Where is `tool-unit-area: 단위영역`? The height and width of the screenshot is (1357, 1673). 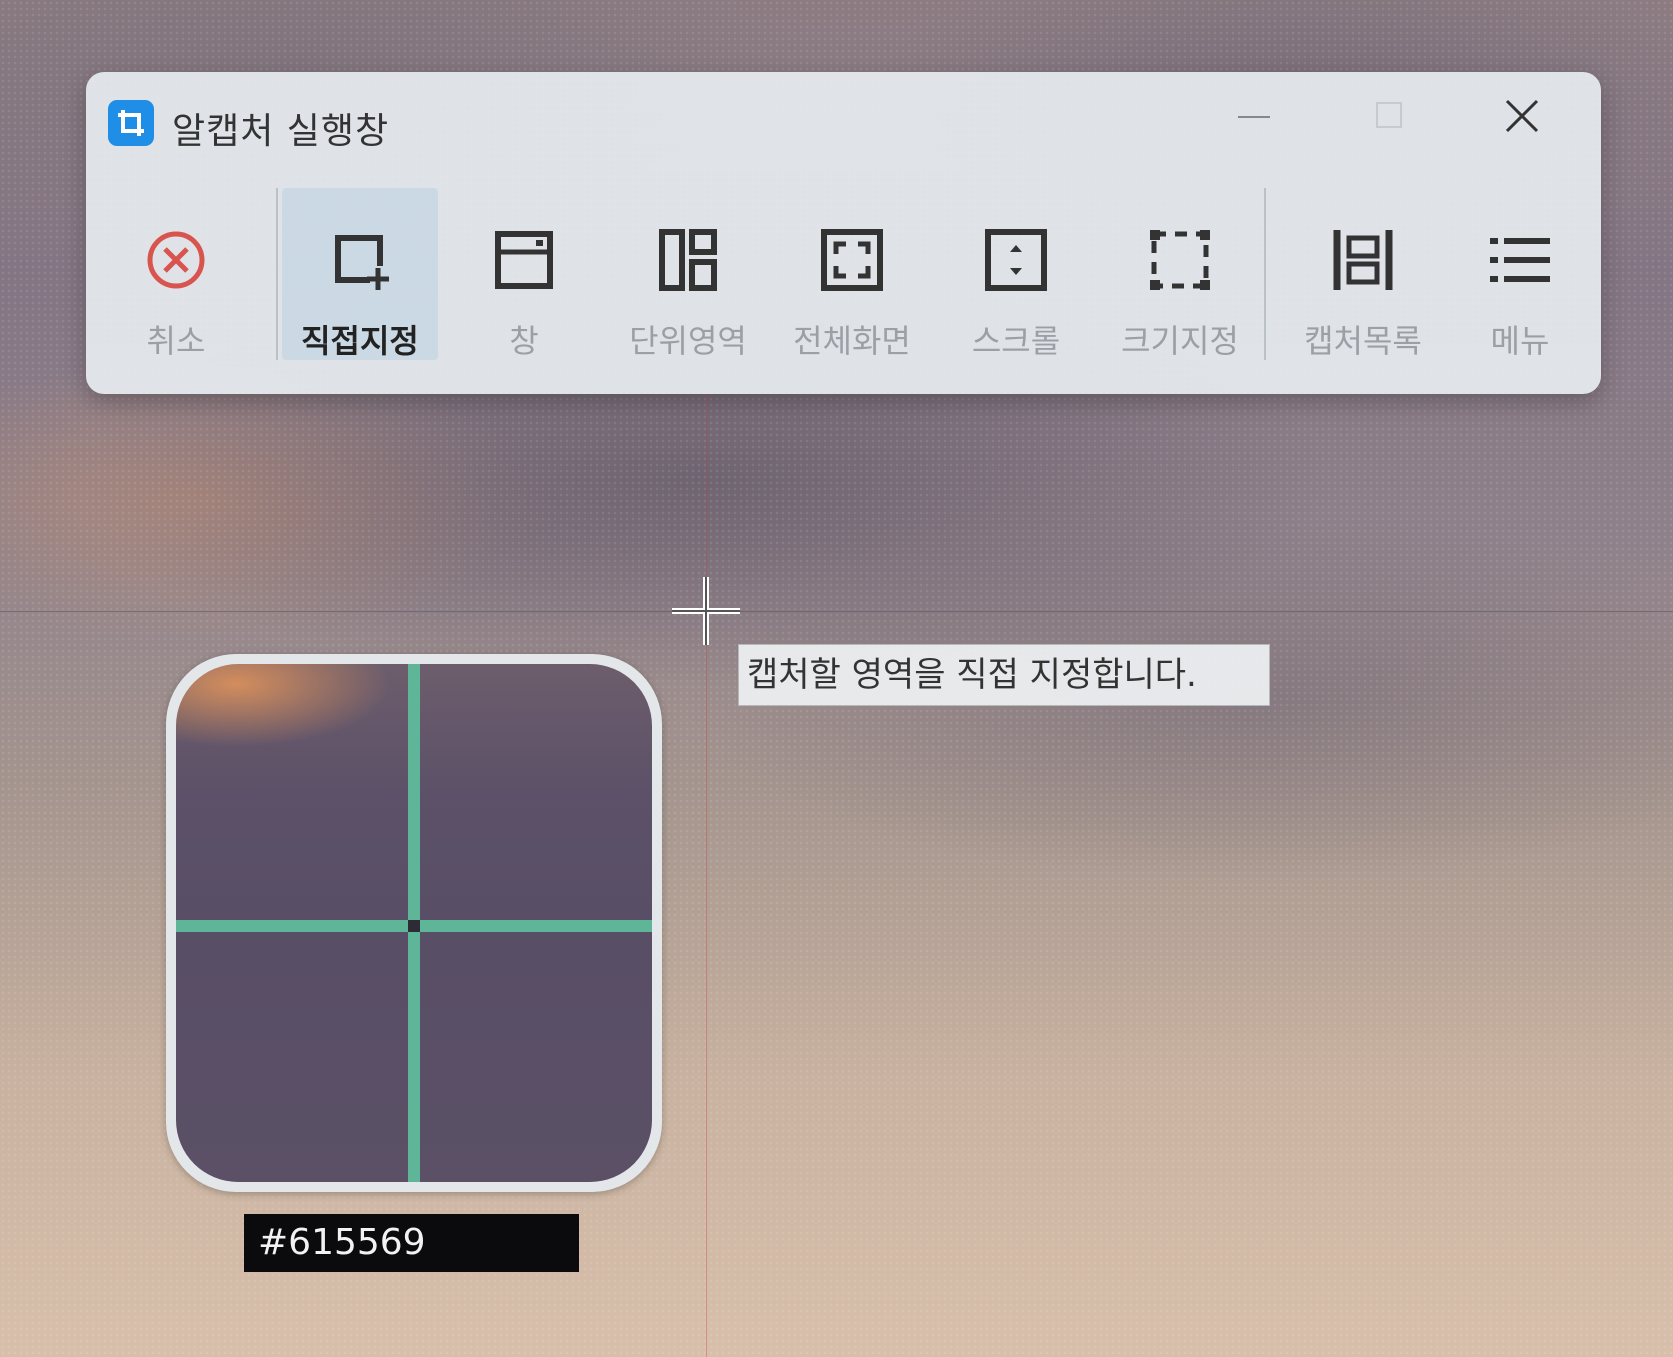
tool-unit-area: 단위영역 is located at coordinates (688, 274).